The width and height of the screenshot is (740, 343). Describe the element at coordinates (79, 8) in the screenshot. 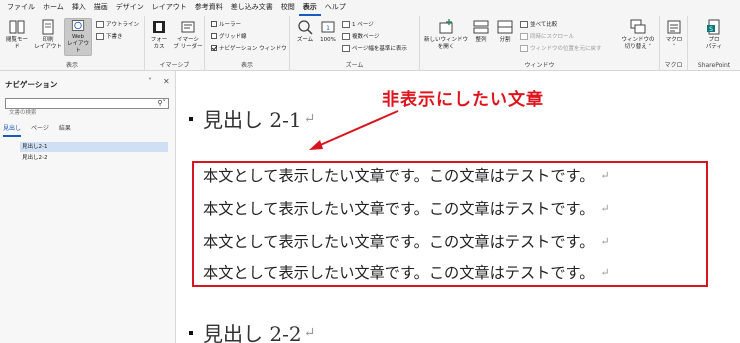

I see `menu-insert: 挿入` at that location.